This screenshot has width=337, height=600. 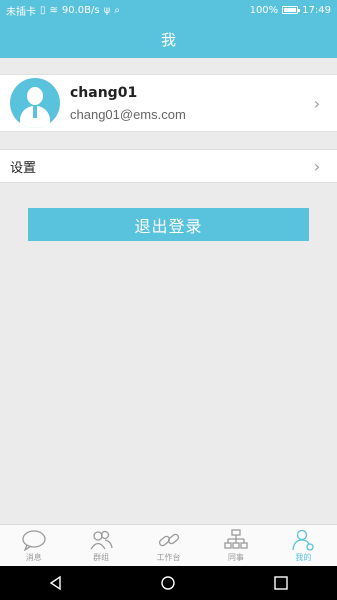 What do you see at coordinates (168, 224) in the screenshot?
I see `logout-button: 退出登录` at bounding box center [168, 224].